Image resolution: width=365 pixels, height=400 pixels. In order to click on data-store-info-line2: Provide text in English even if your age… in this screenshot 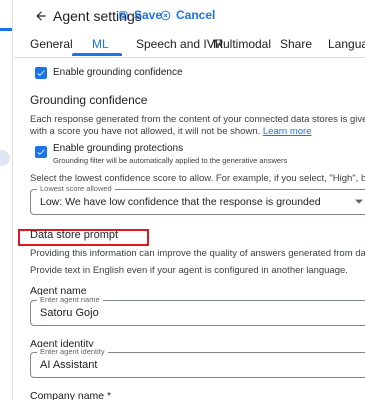, I will do `click(189, 270)`.